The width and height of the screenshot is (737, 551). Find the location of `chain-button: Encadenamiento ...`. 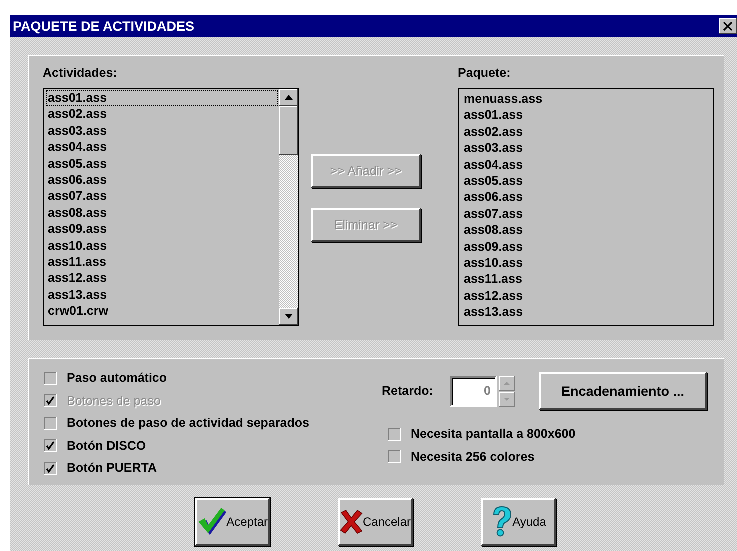

chain-button: Encadenamiento ... is located at coordinates (623, 391).